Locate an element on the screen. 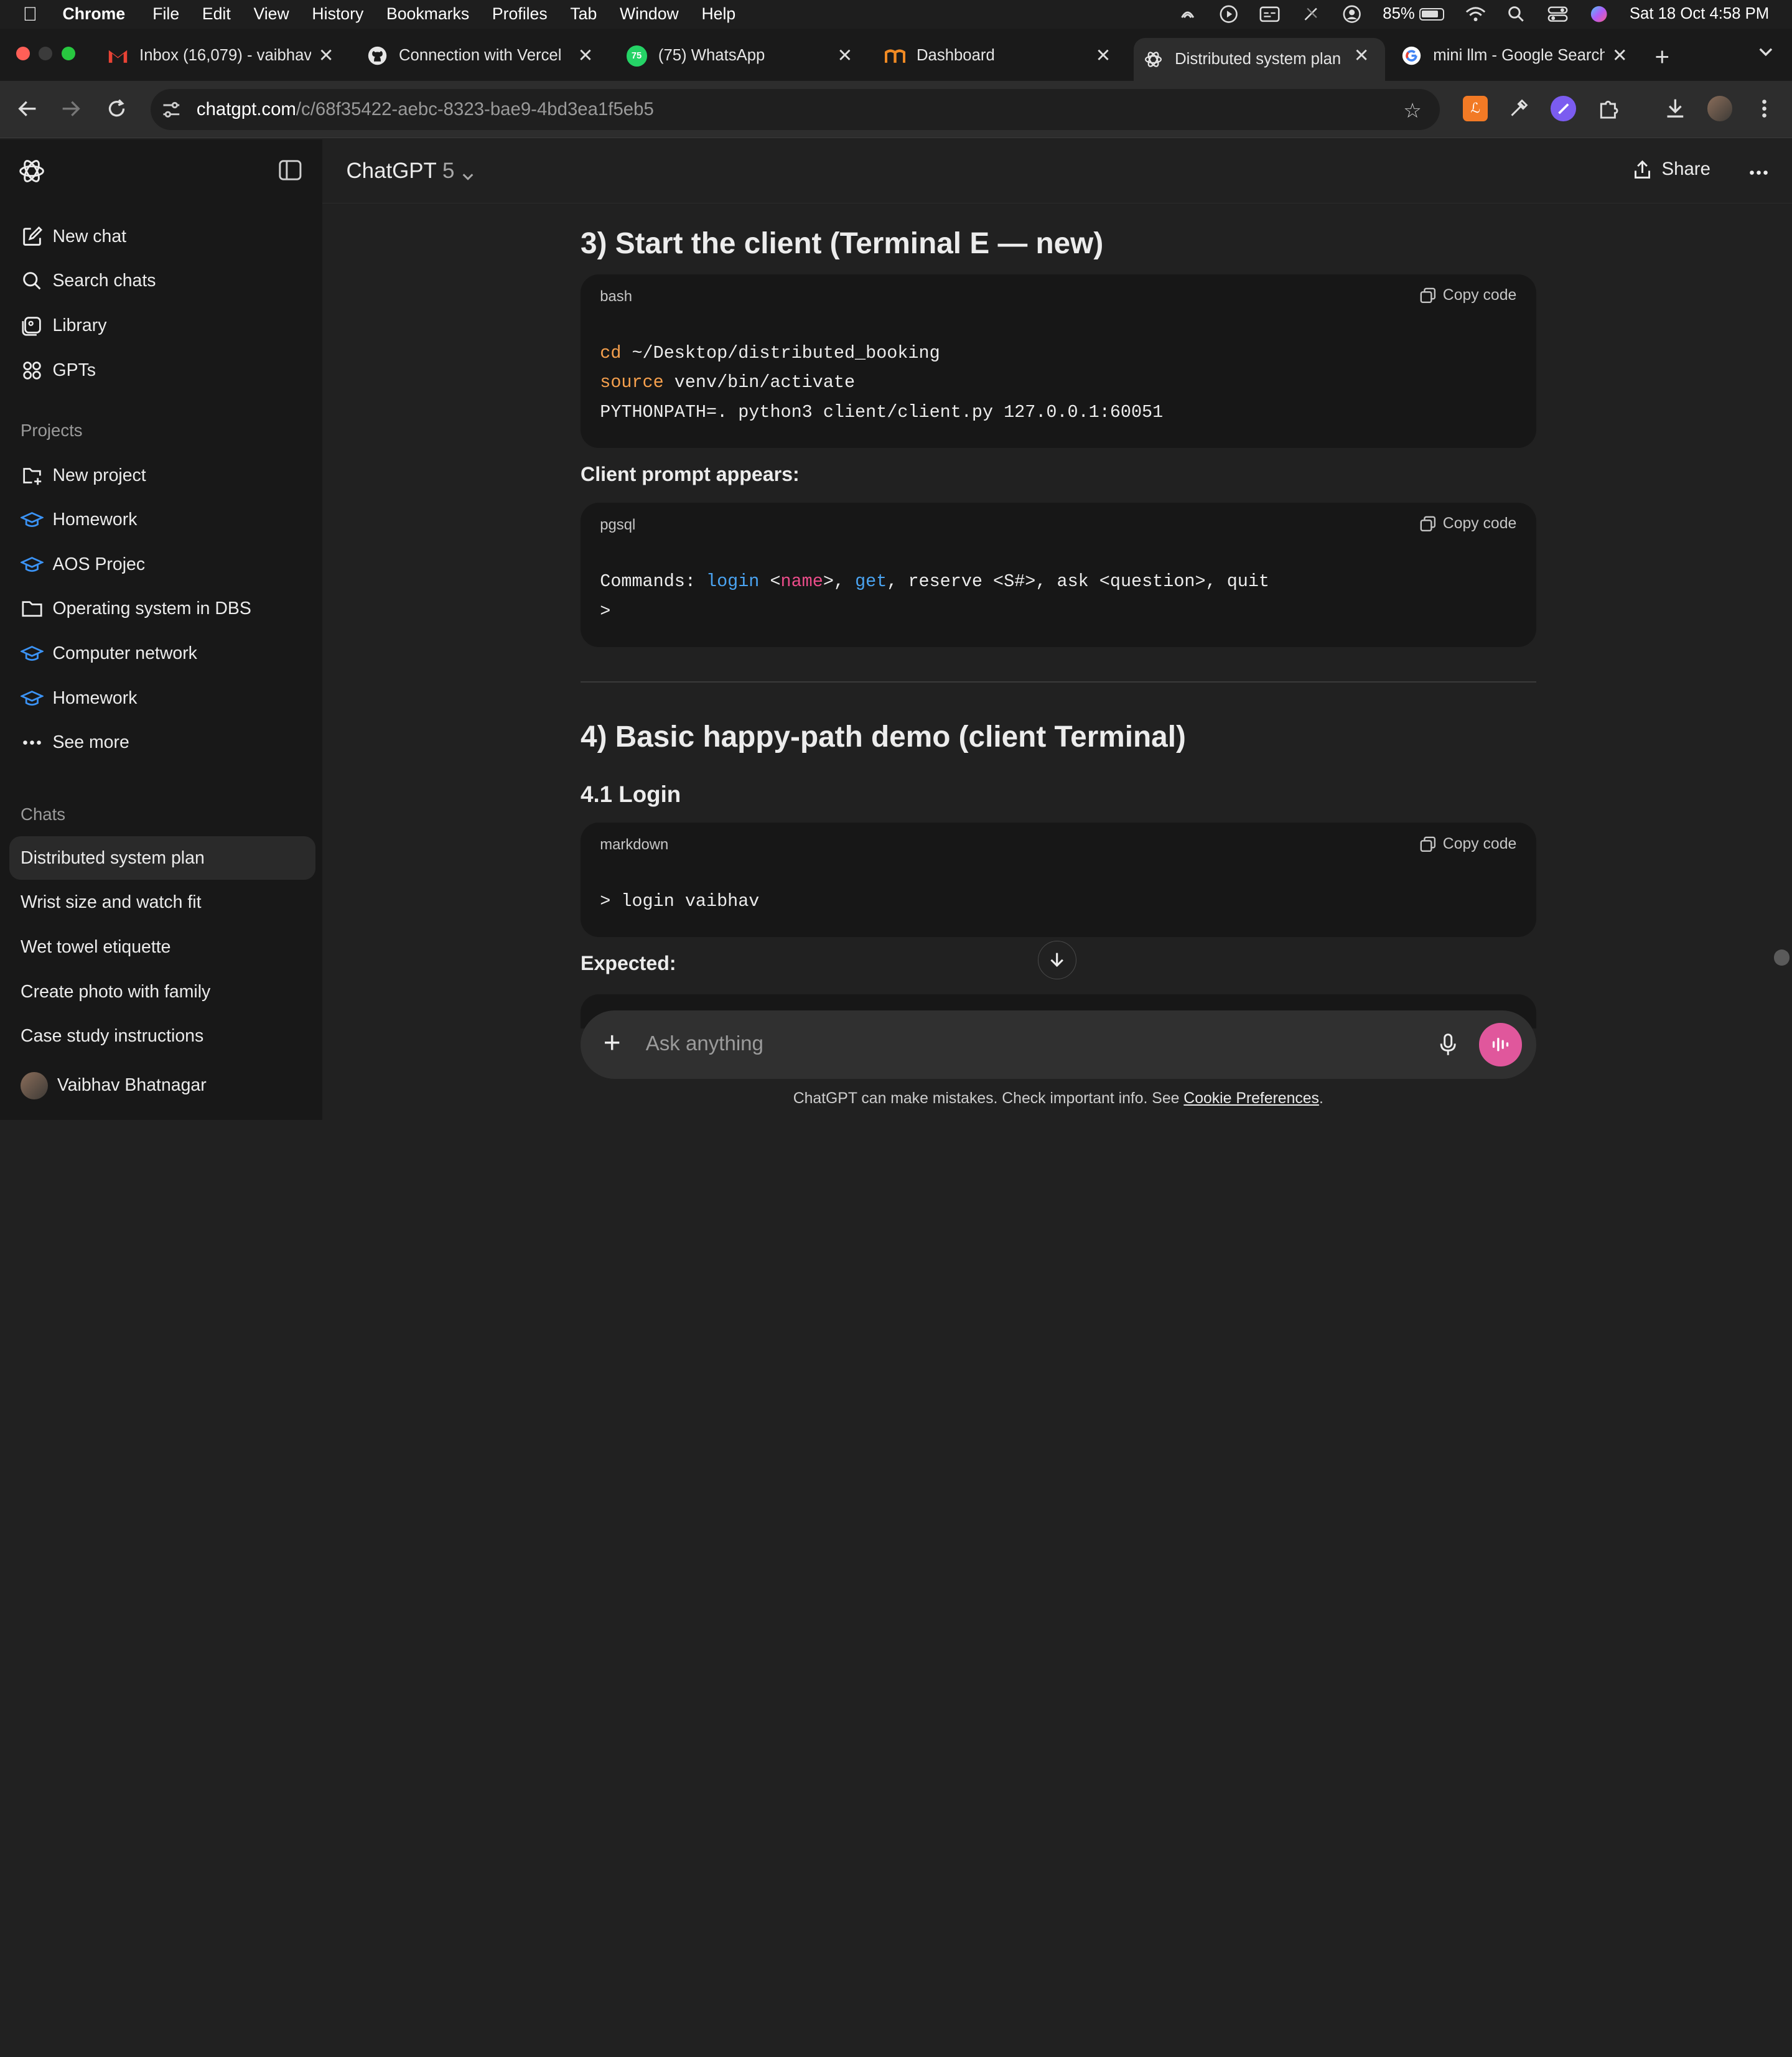 The width and height of the screenshot is (1792, 2057). zoom-window-button is located at coordinates (69, 54).